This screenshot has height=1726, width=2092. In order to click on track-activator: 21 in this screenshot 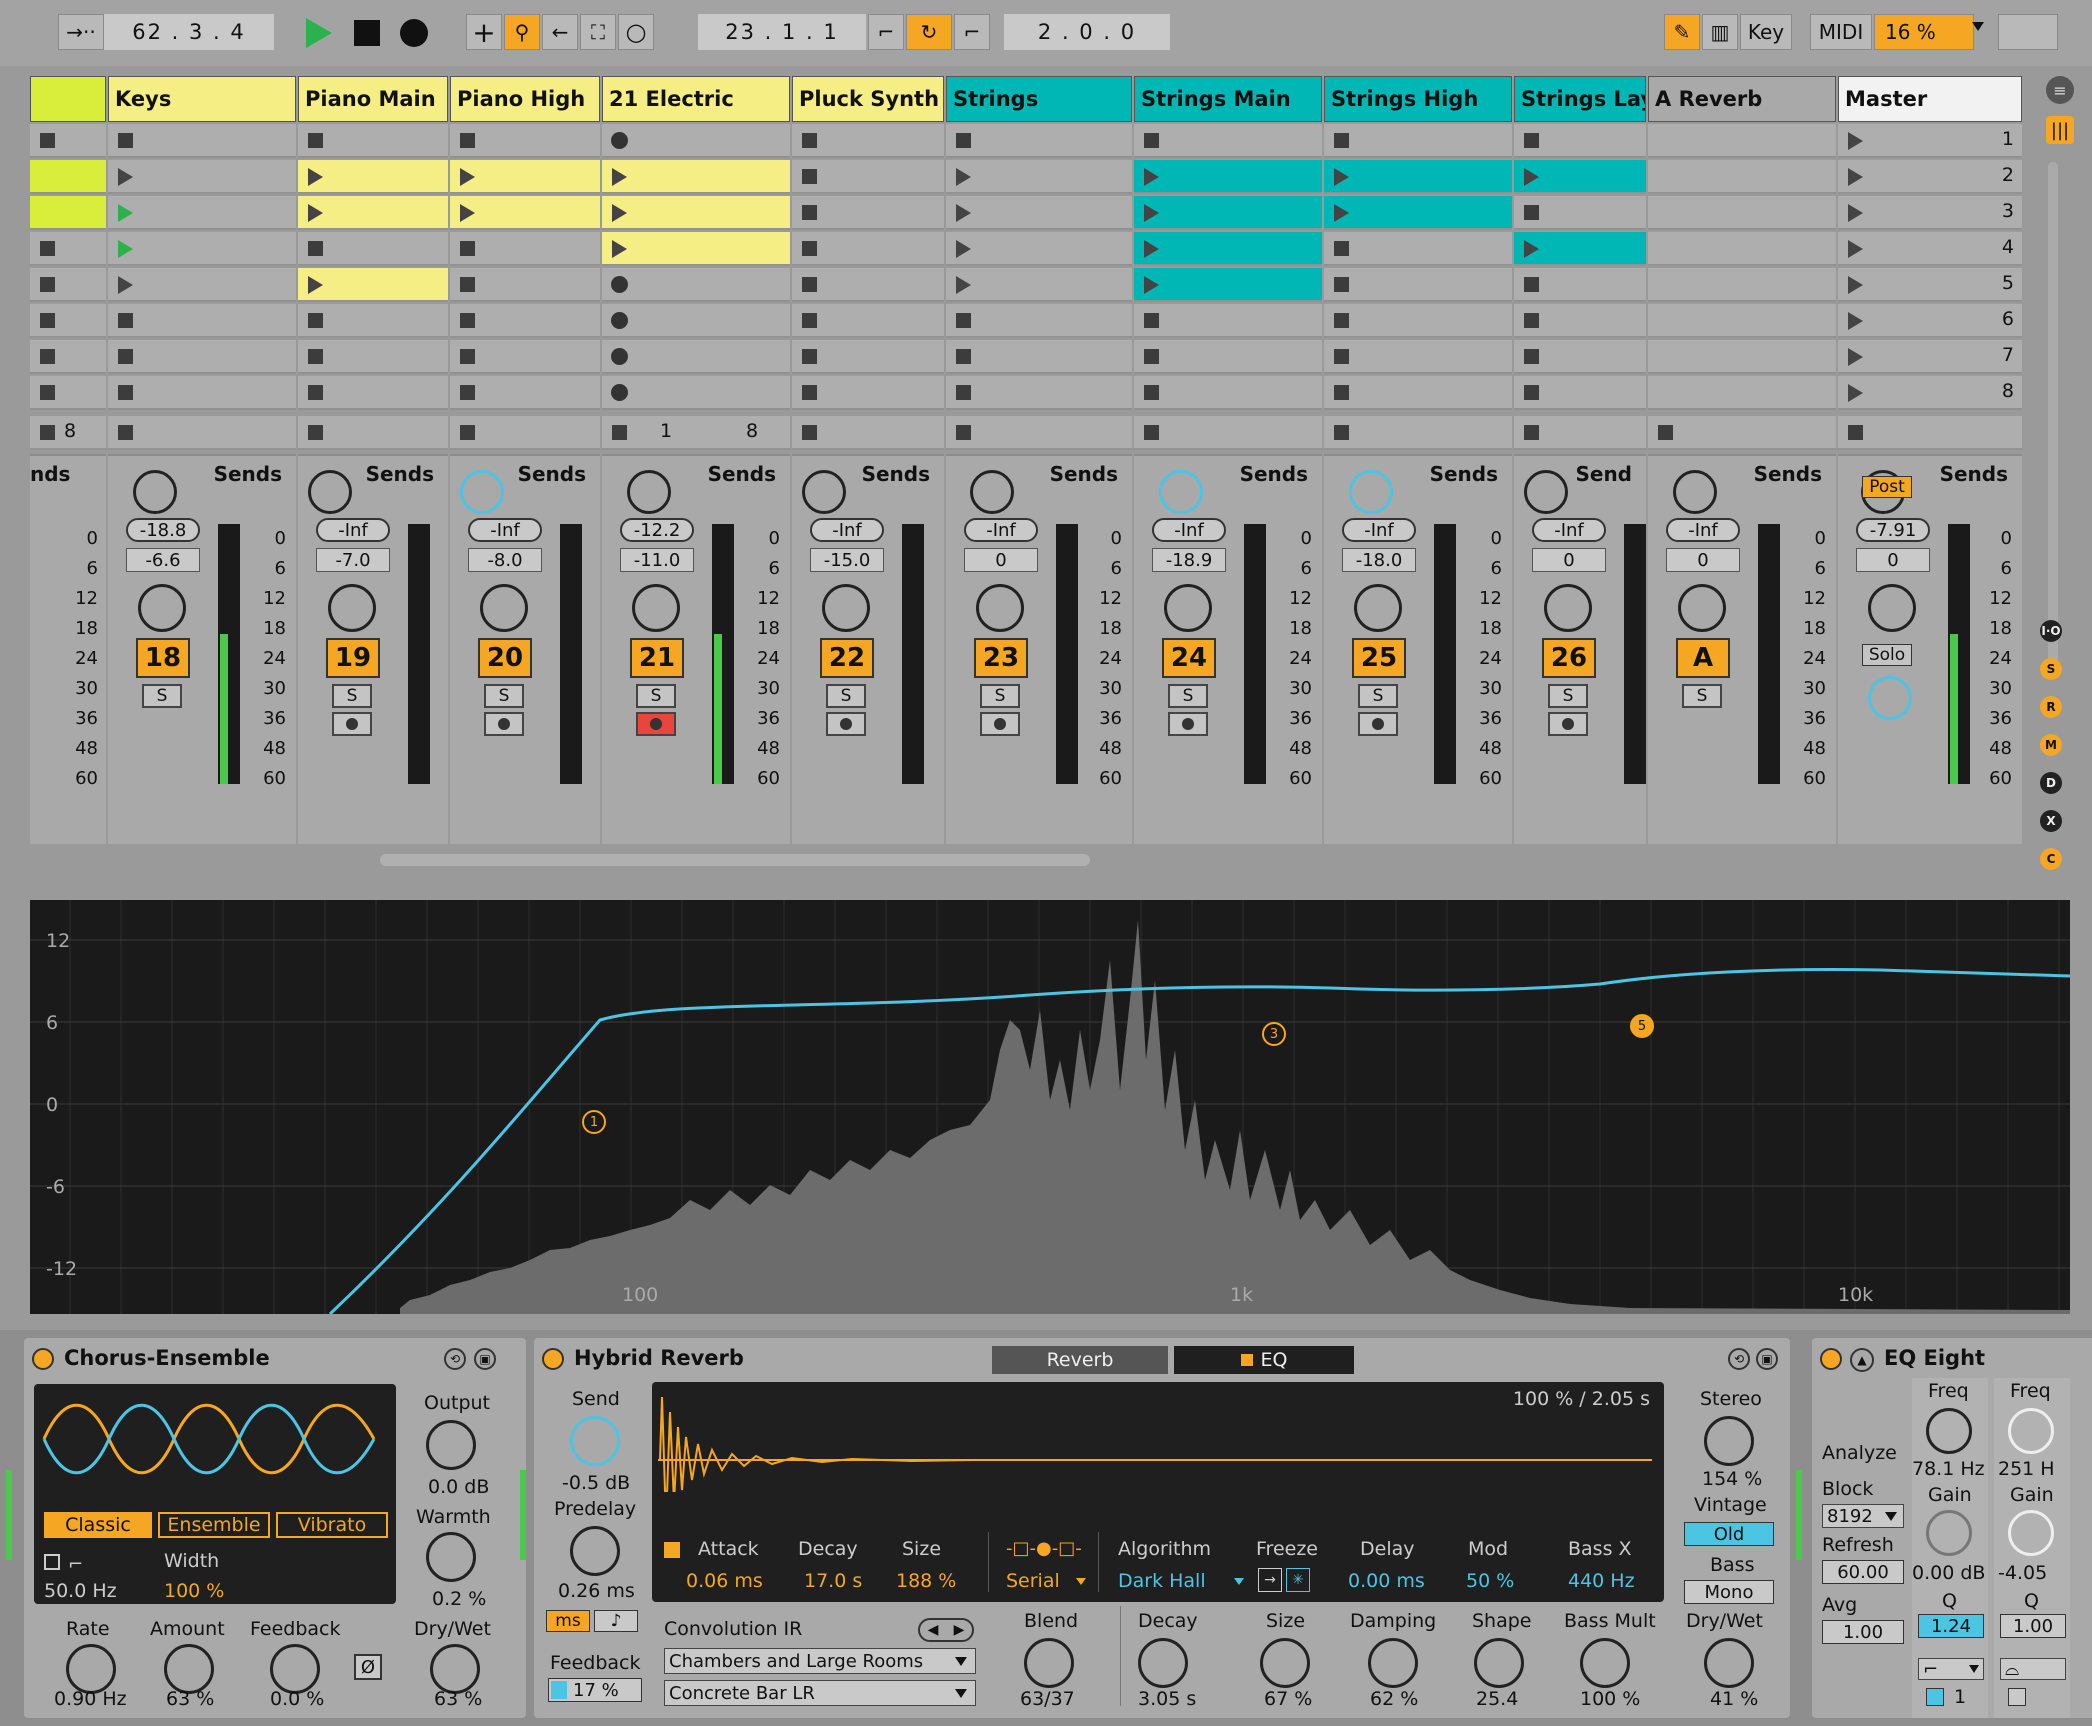, I will do `click(657, 658)`.